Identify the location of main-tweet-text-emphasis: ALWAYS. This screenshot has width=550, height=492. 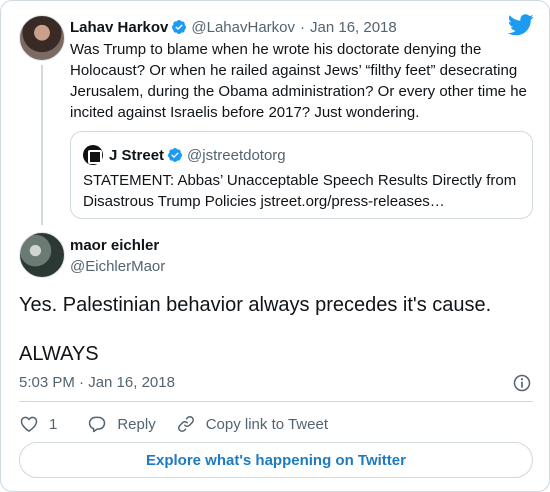
(59, 354).